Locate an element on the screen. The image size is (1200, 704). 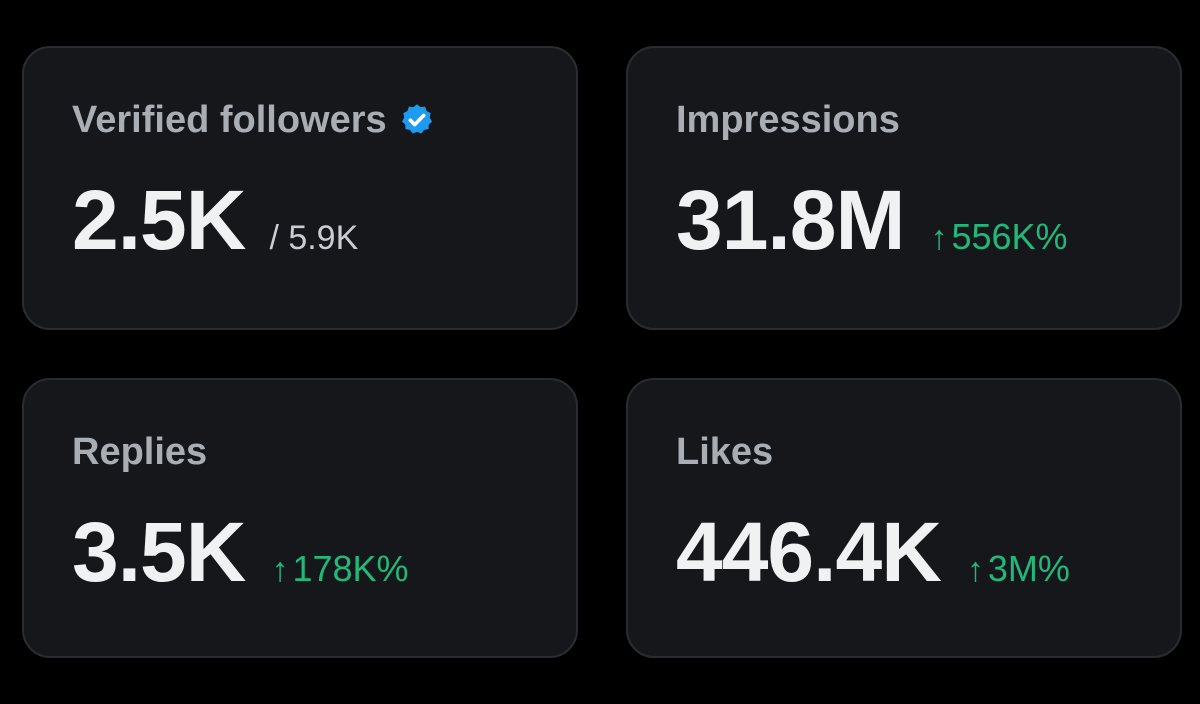
likes-value: 446.4K is located at coordinates (809, 552).